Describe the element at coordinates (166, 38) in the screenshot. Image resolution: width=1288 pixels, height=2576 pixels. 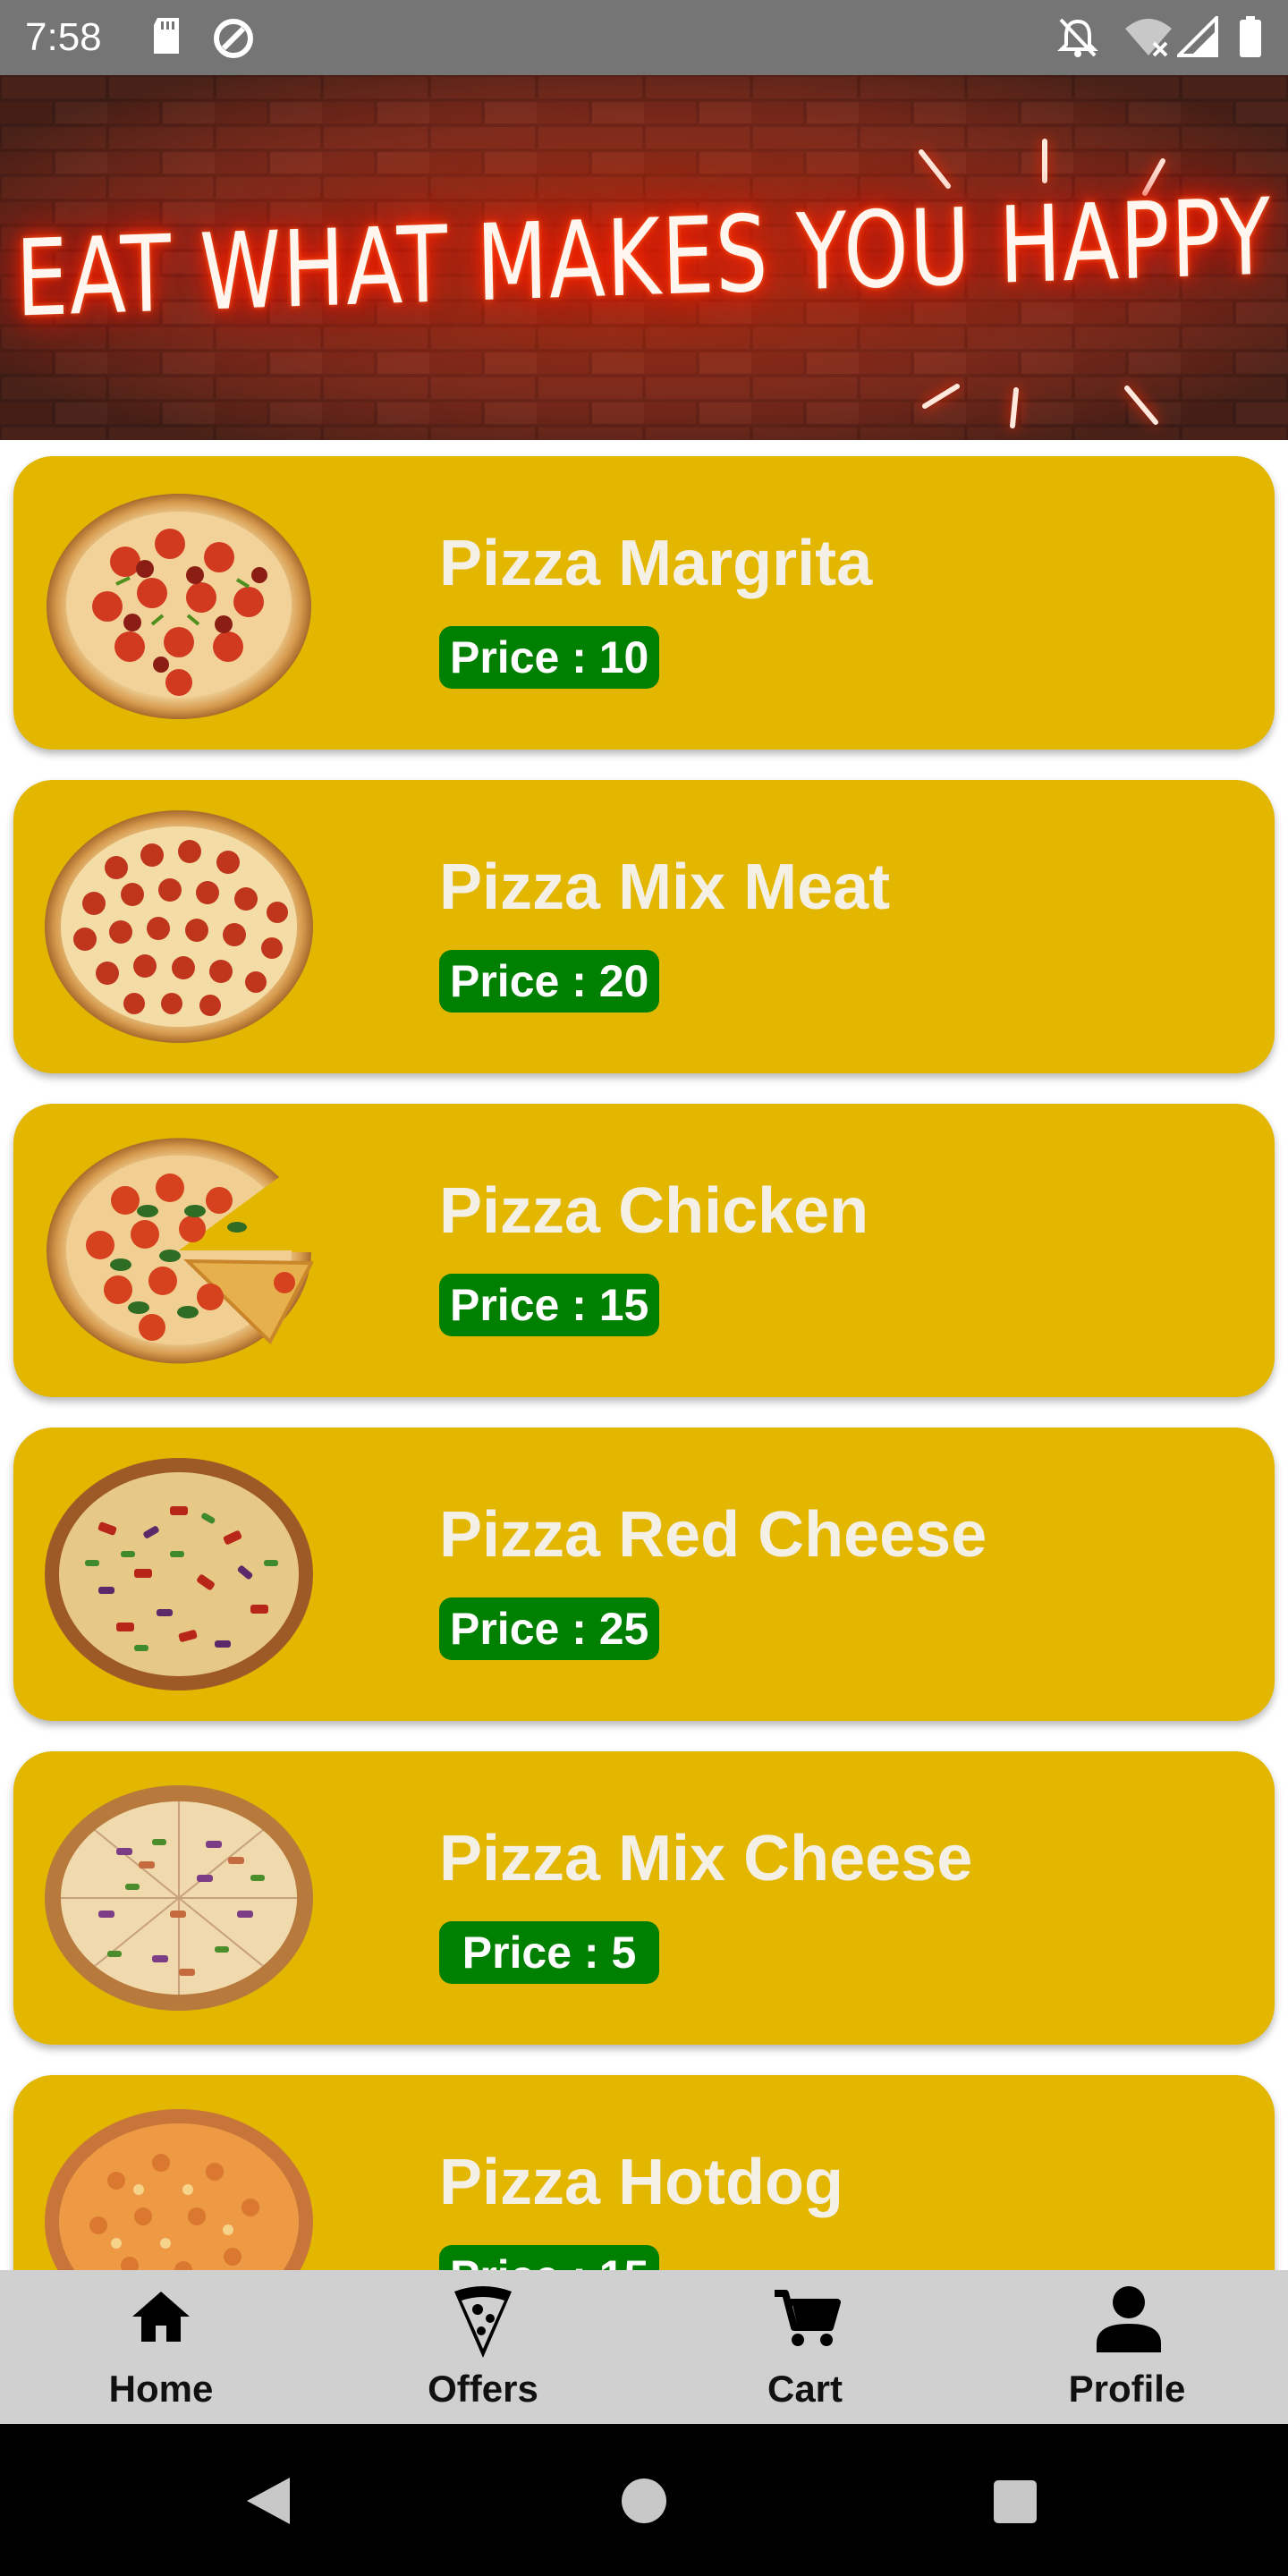
I see `sd-card-icon` at that location.